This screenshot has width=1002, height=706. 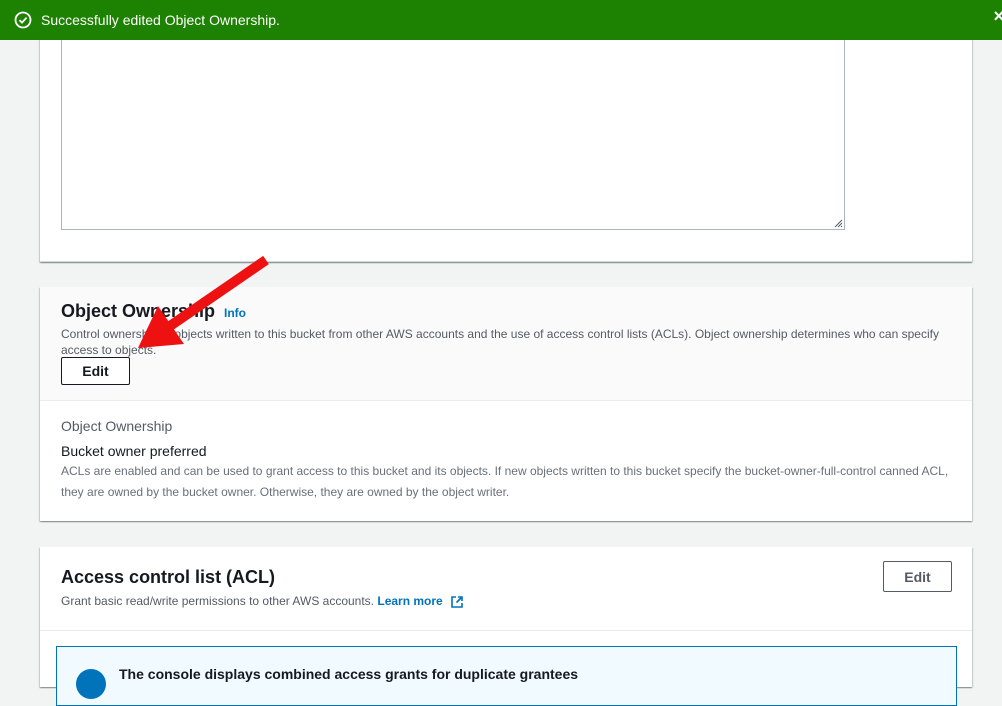 I want to click on external-link-icon, so click(x=457, y=602).